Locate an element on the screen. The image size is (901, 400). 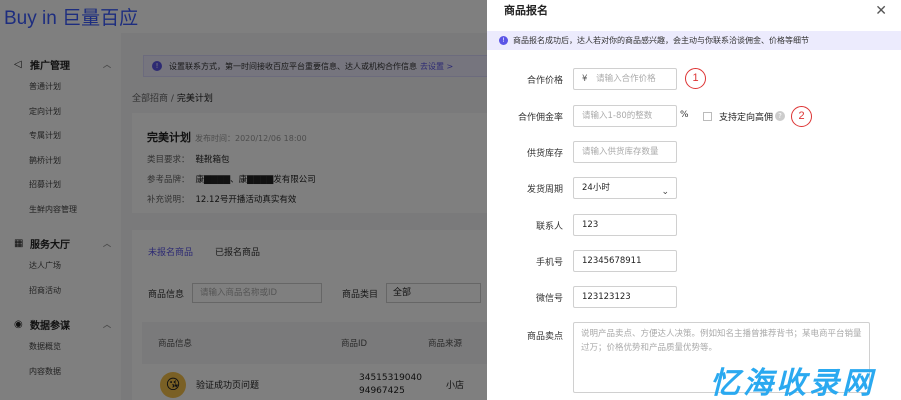
shipping-label: 发货周期 is located at coordinates (544, 189).